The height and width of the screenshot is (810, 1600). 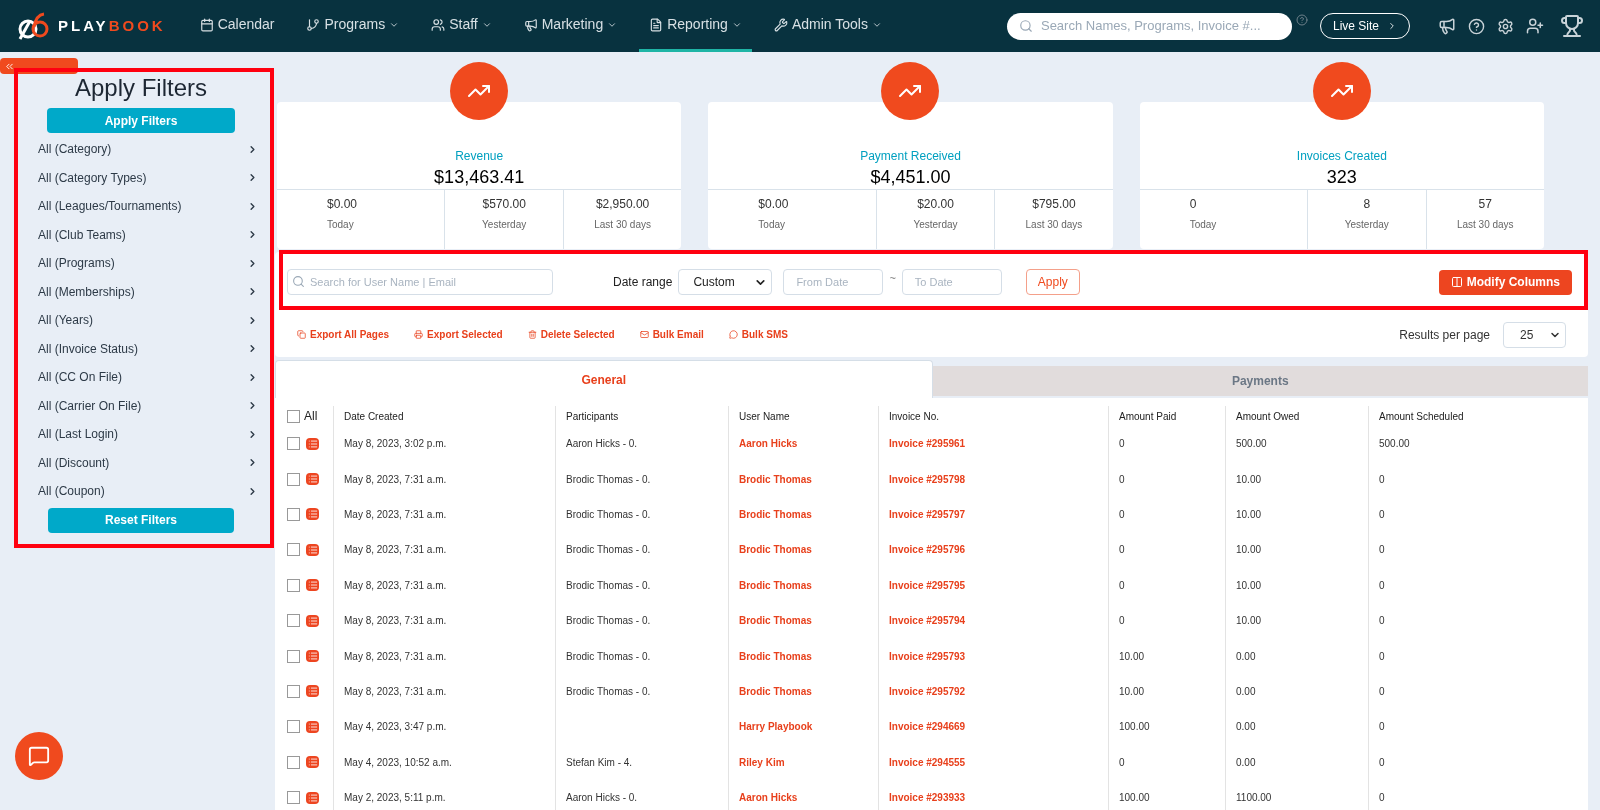 What do you see at coordinates (927, 727) in the screenshot?
I see `invoice-link: Invoice #294669` at bounding box center [927, 727].